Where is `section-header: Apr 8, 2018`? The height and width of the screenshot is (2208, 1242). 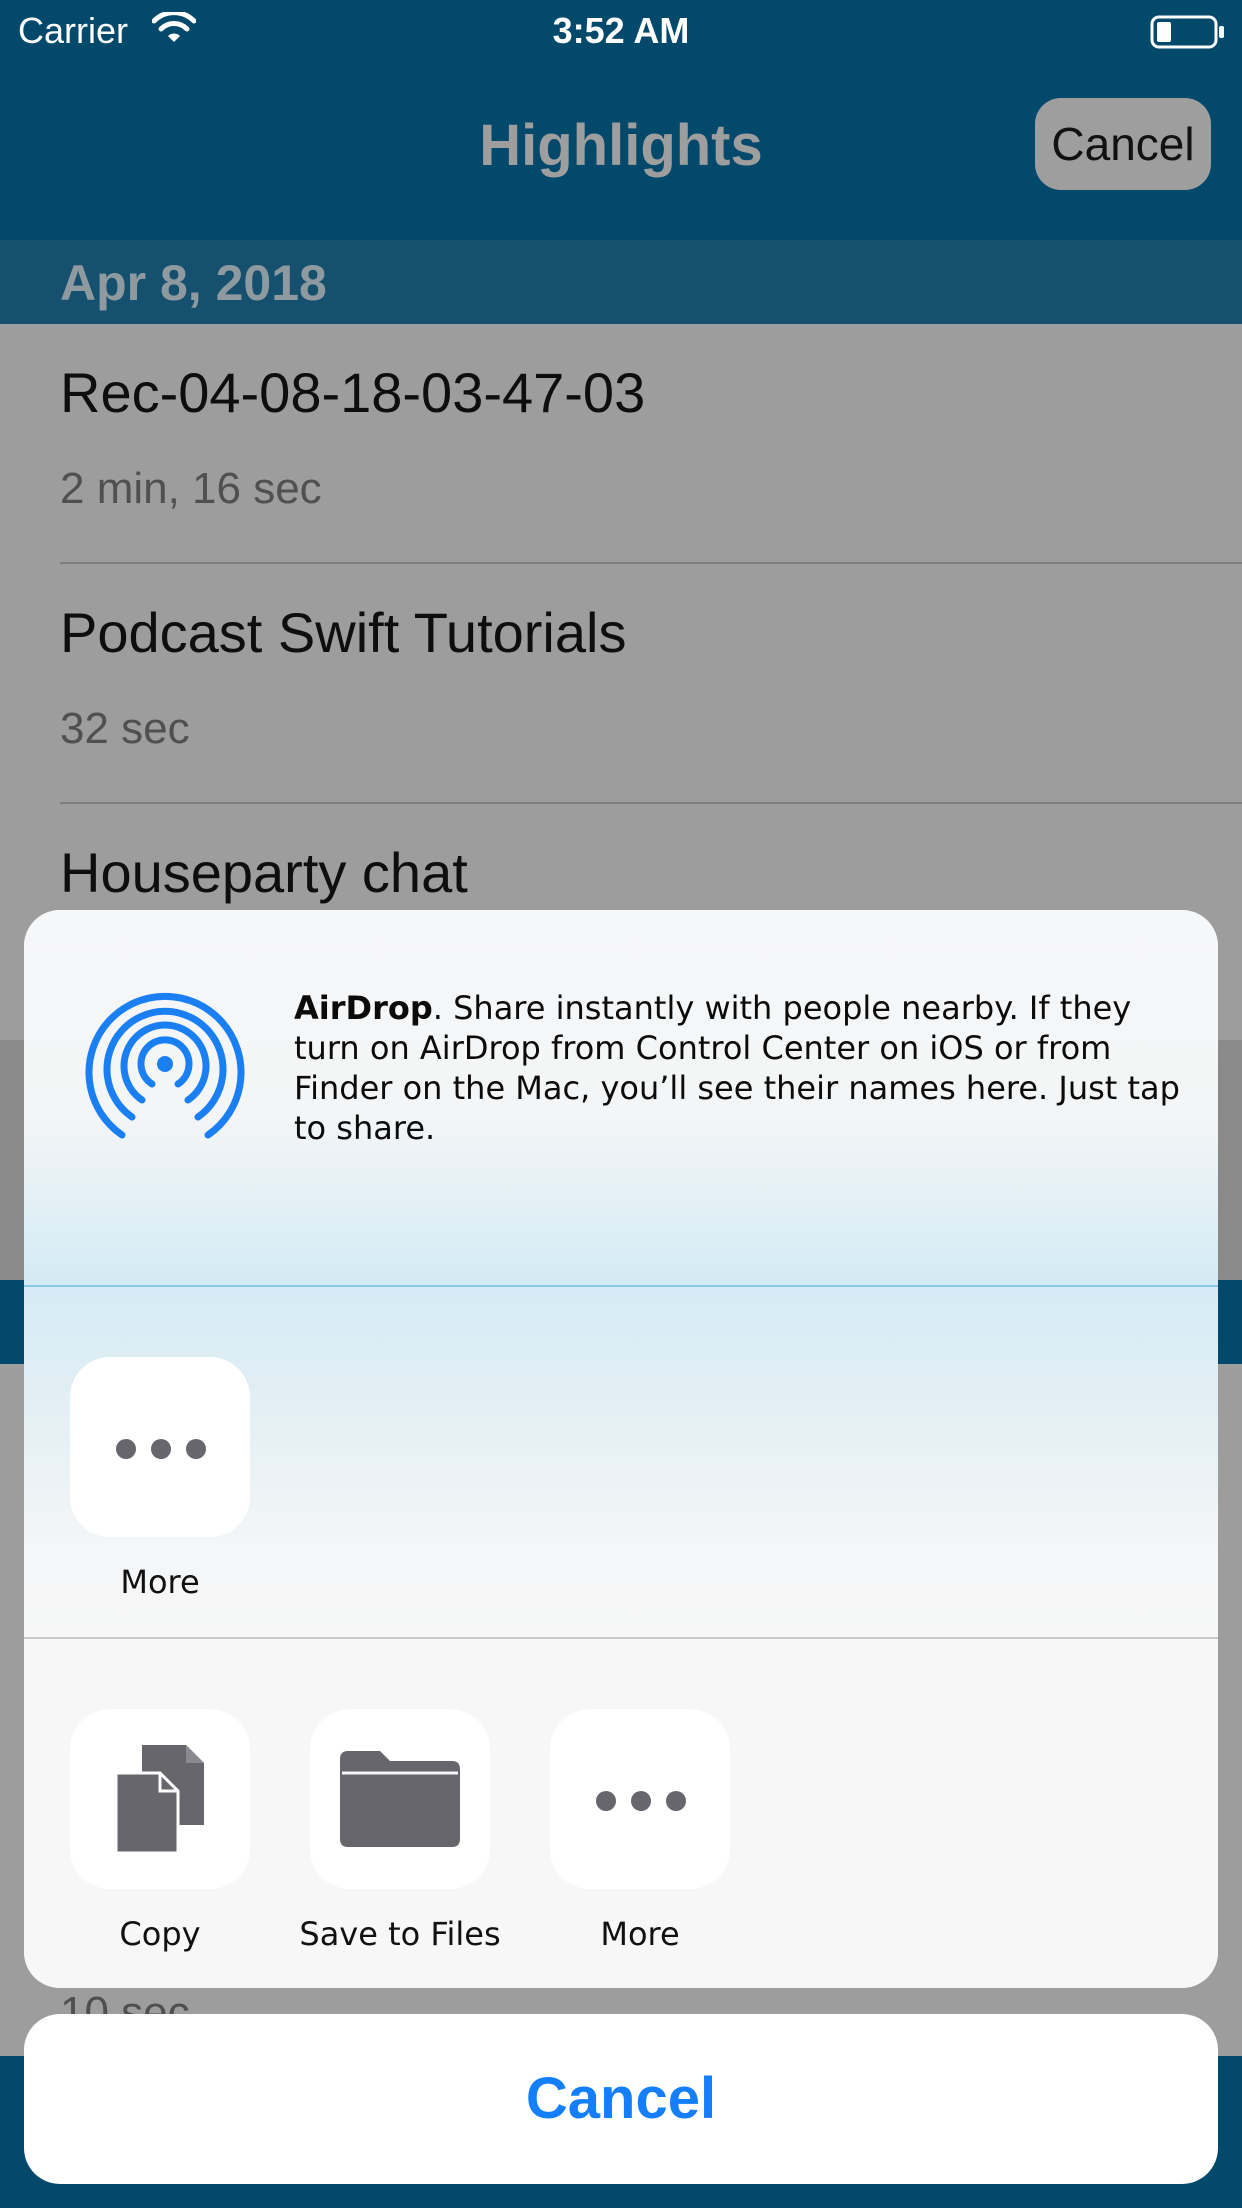 section-header: Apr 8, 2018 is located at coordinates (621, 282).